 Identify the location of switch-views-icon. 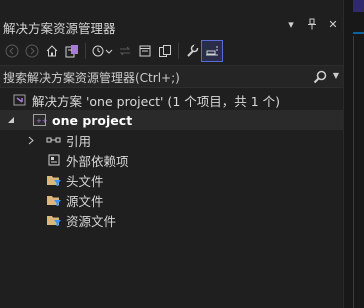
(72, 51).